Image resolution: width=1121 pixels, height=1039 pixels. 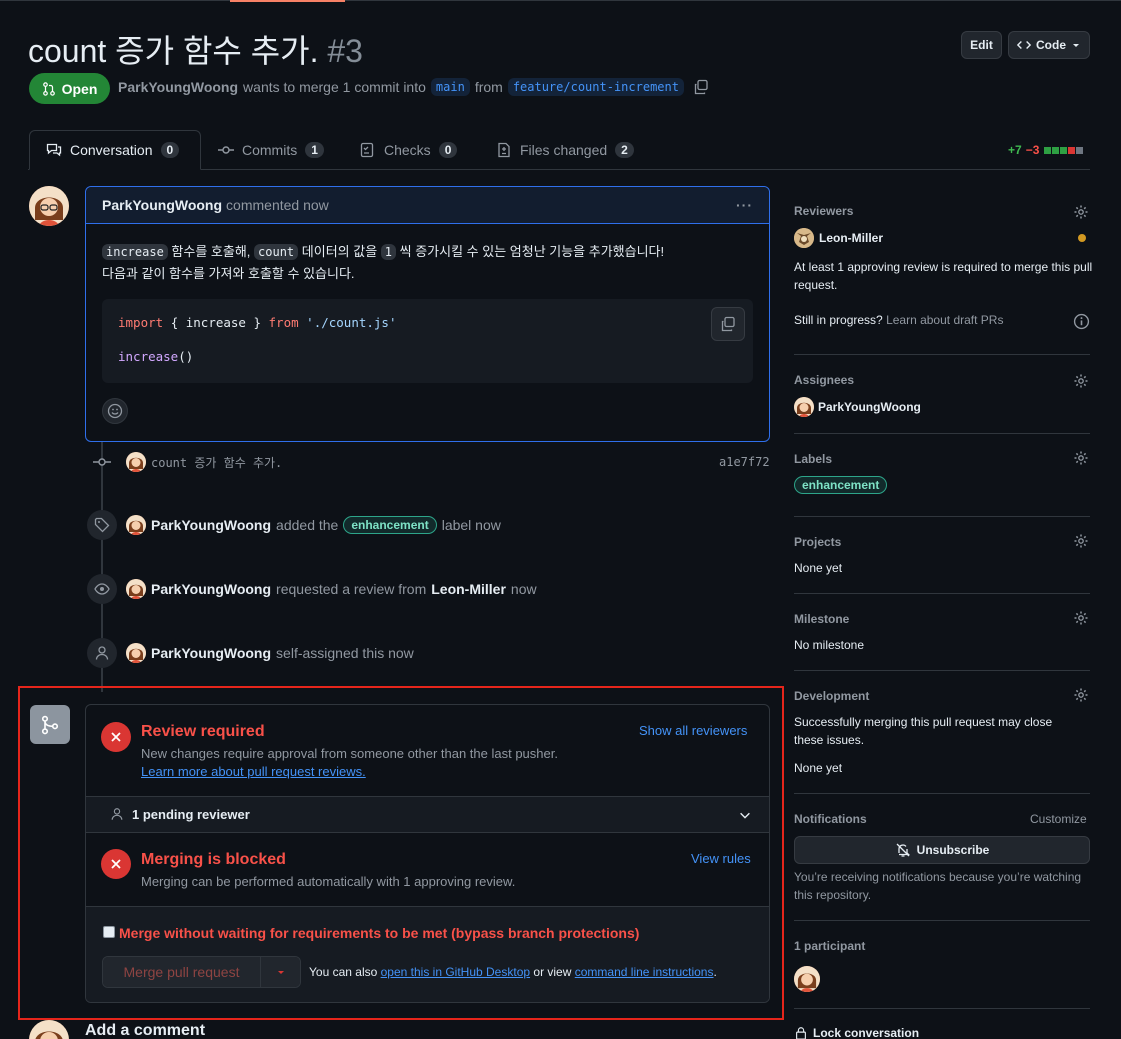 What do you see at coordinates (471, 525) in the screenshot?
I see `event-text: label now` at bounding box center [471, 525].